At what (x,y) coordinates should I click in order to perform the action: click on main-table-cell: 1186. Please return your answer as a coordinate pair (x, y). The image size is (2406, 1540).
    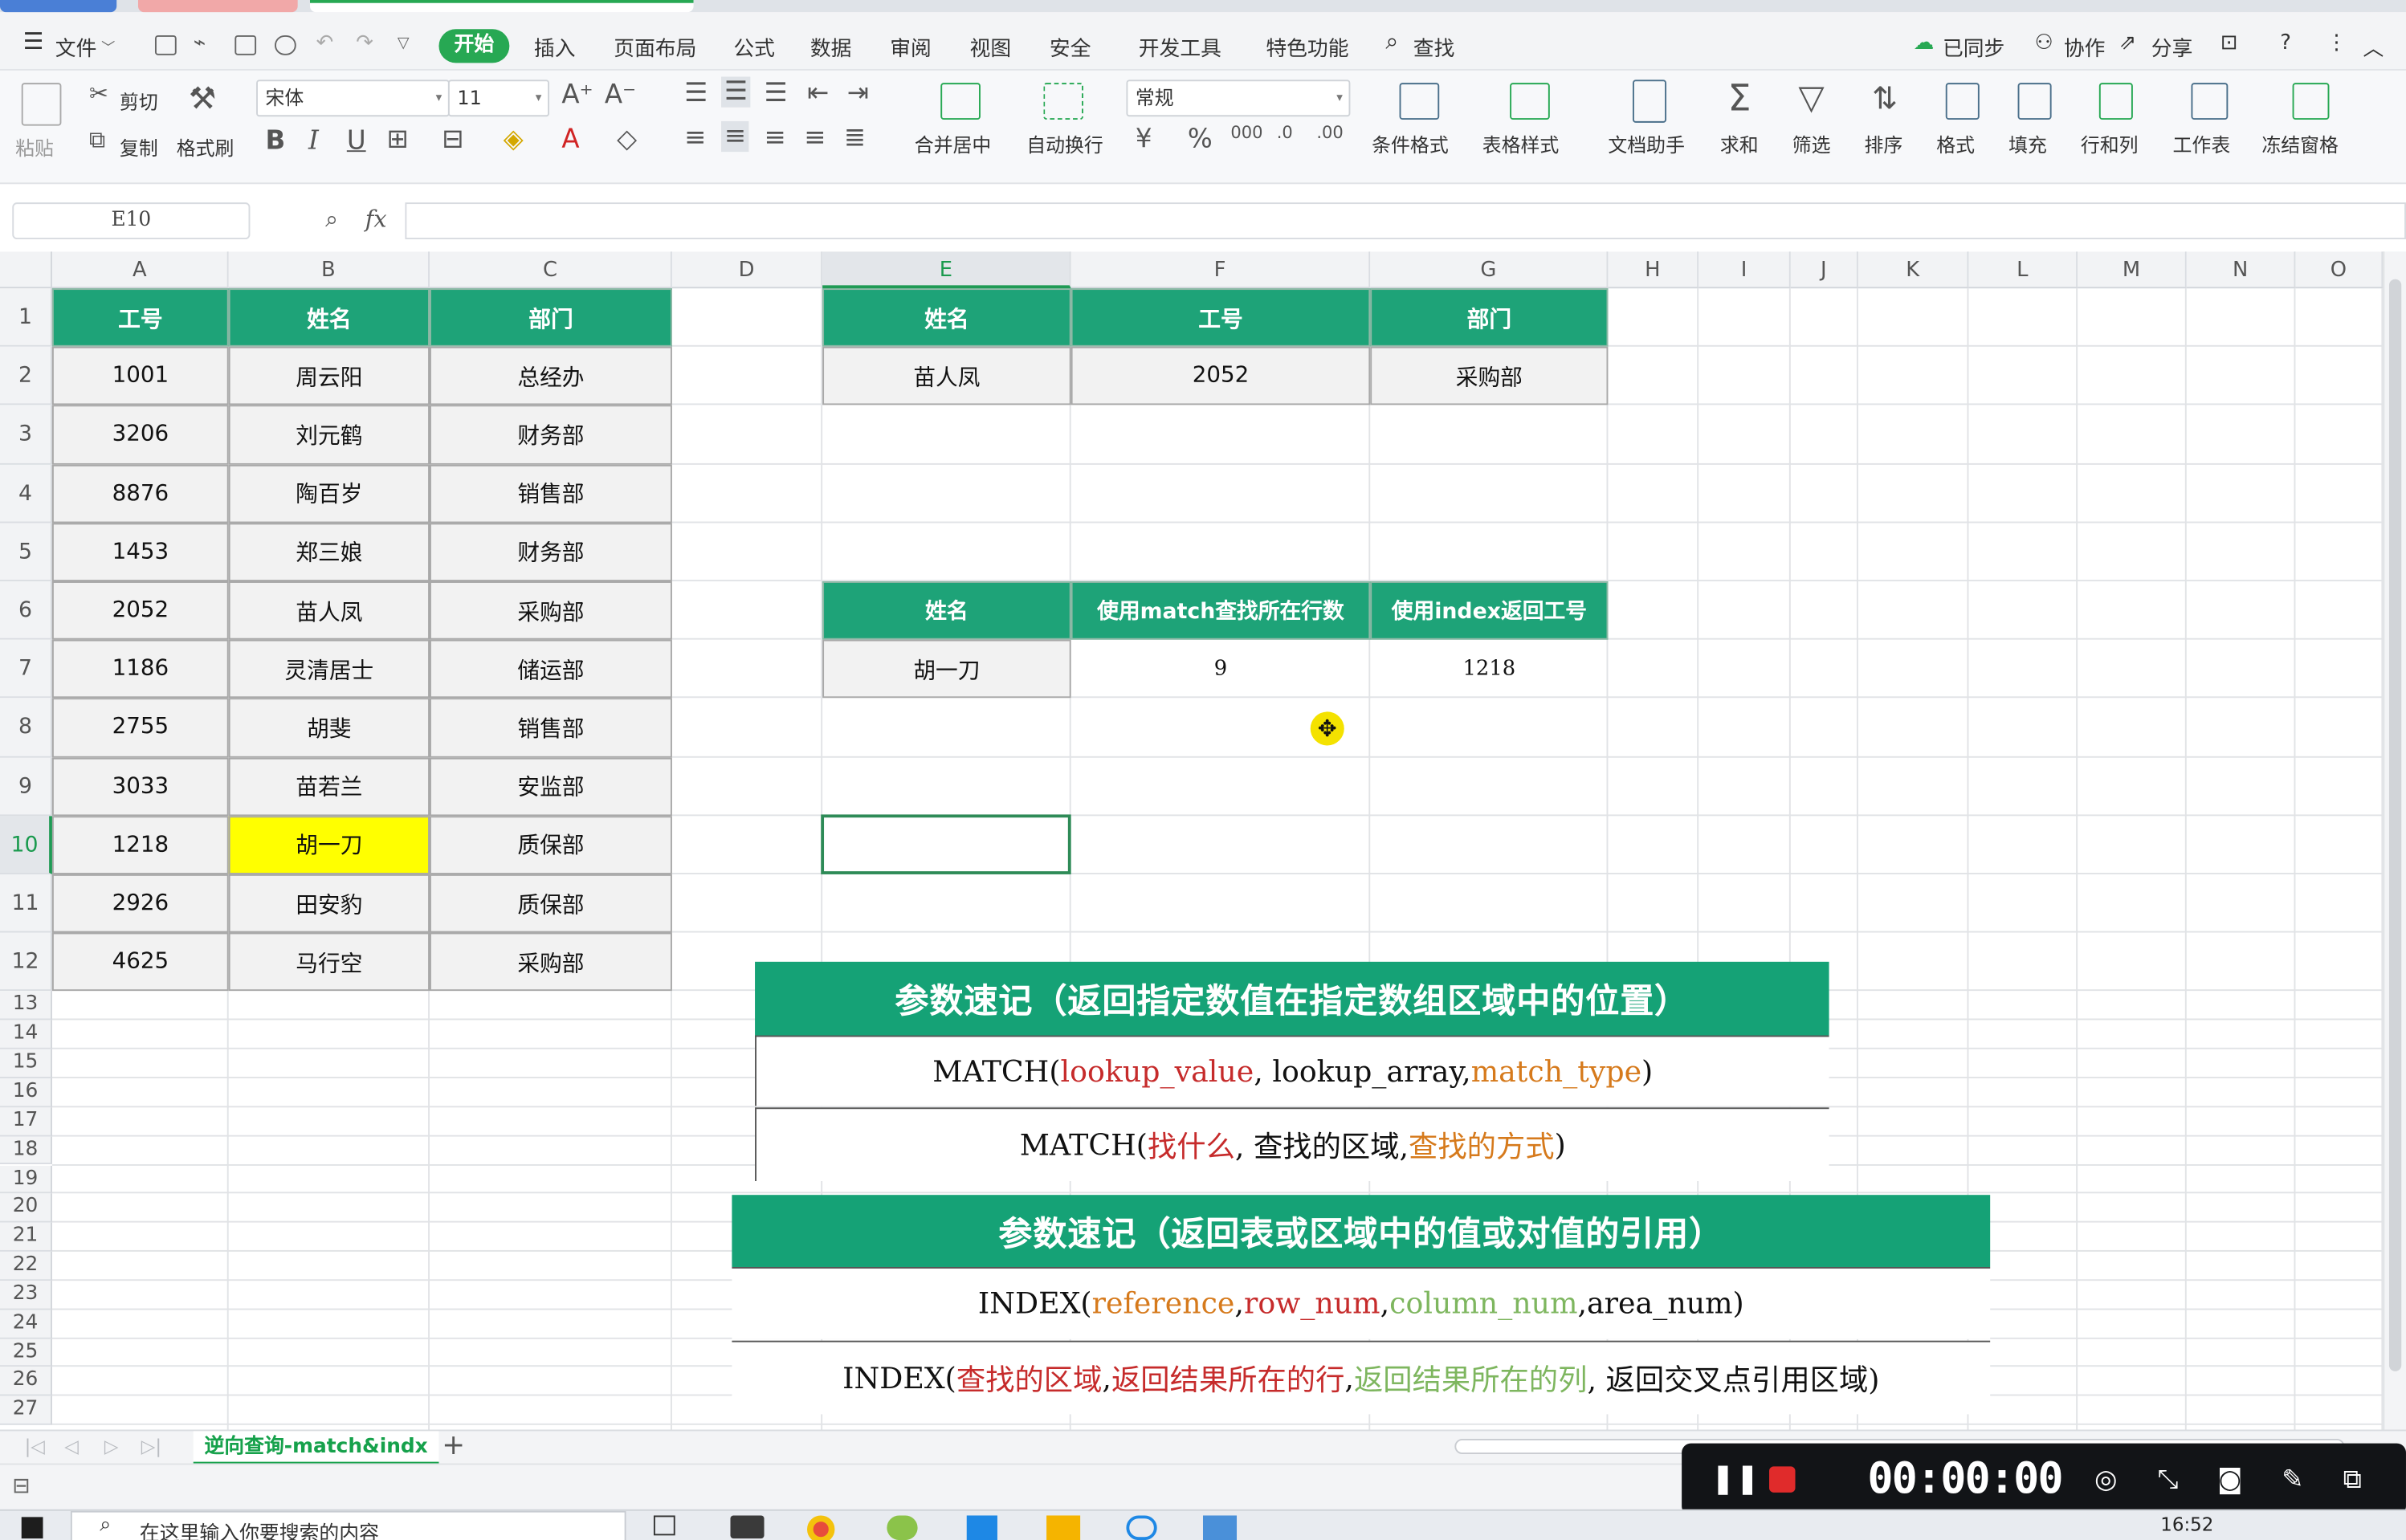
    Looking at the image, I should click on (140, 669).